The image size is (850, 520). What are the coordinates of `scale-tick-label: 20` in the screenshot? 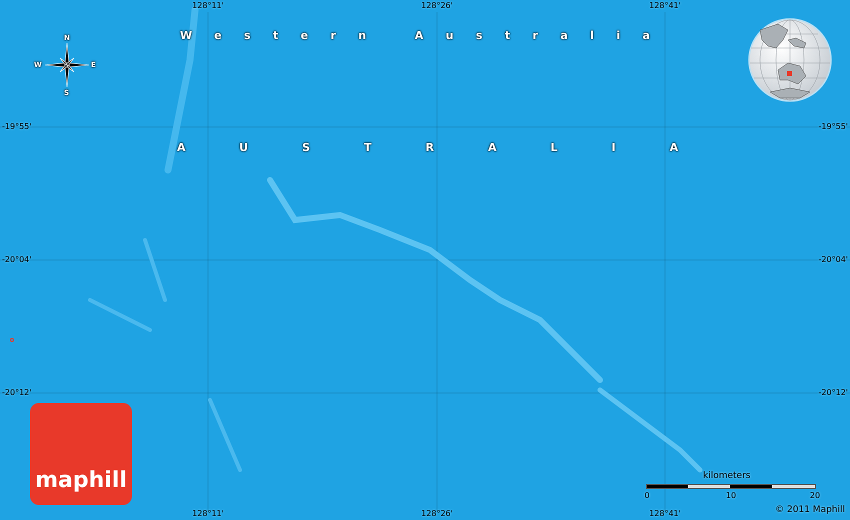 It's located at (815, 495).